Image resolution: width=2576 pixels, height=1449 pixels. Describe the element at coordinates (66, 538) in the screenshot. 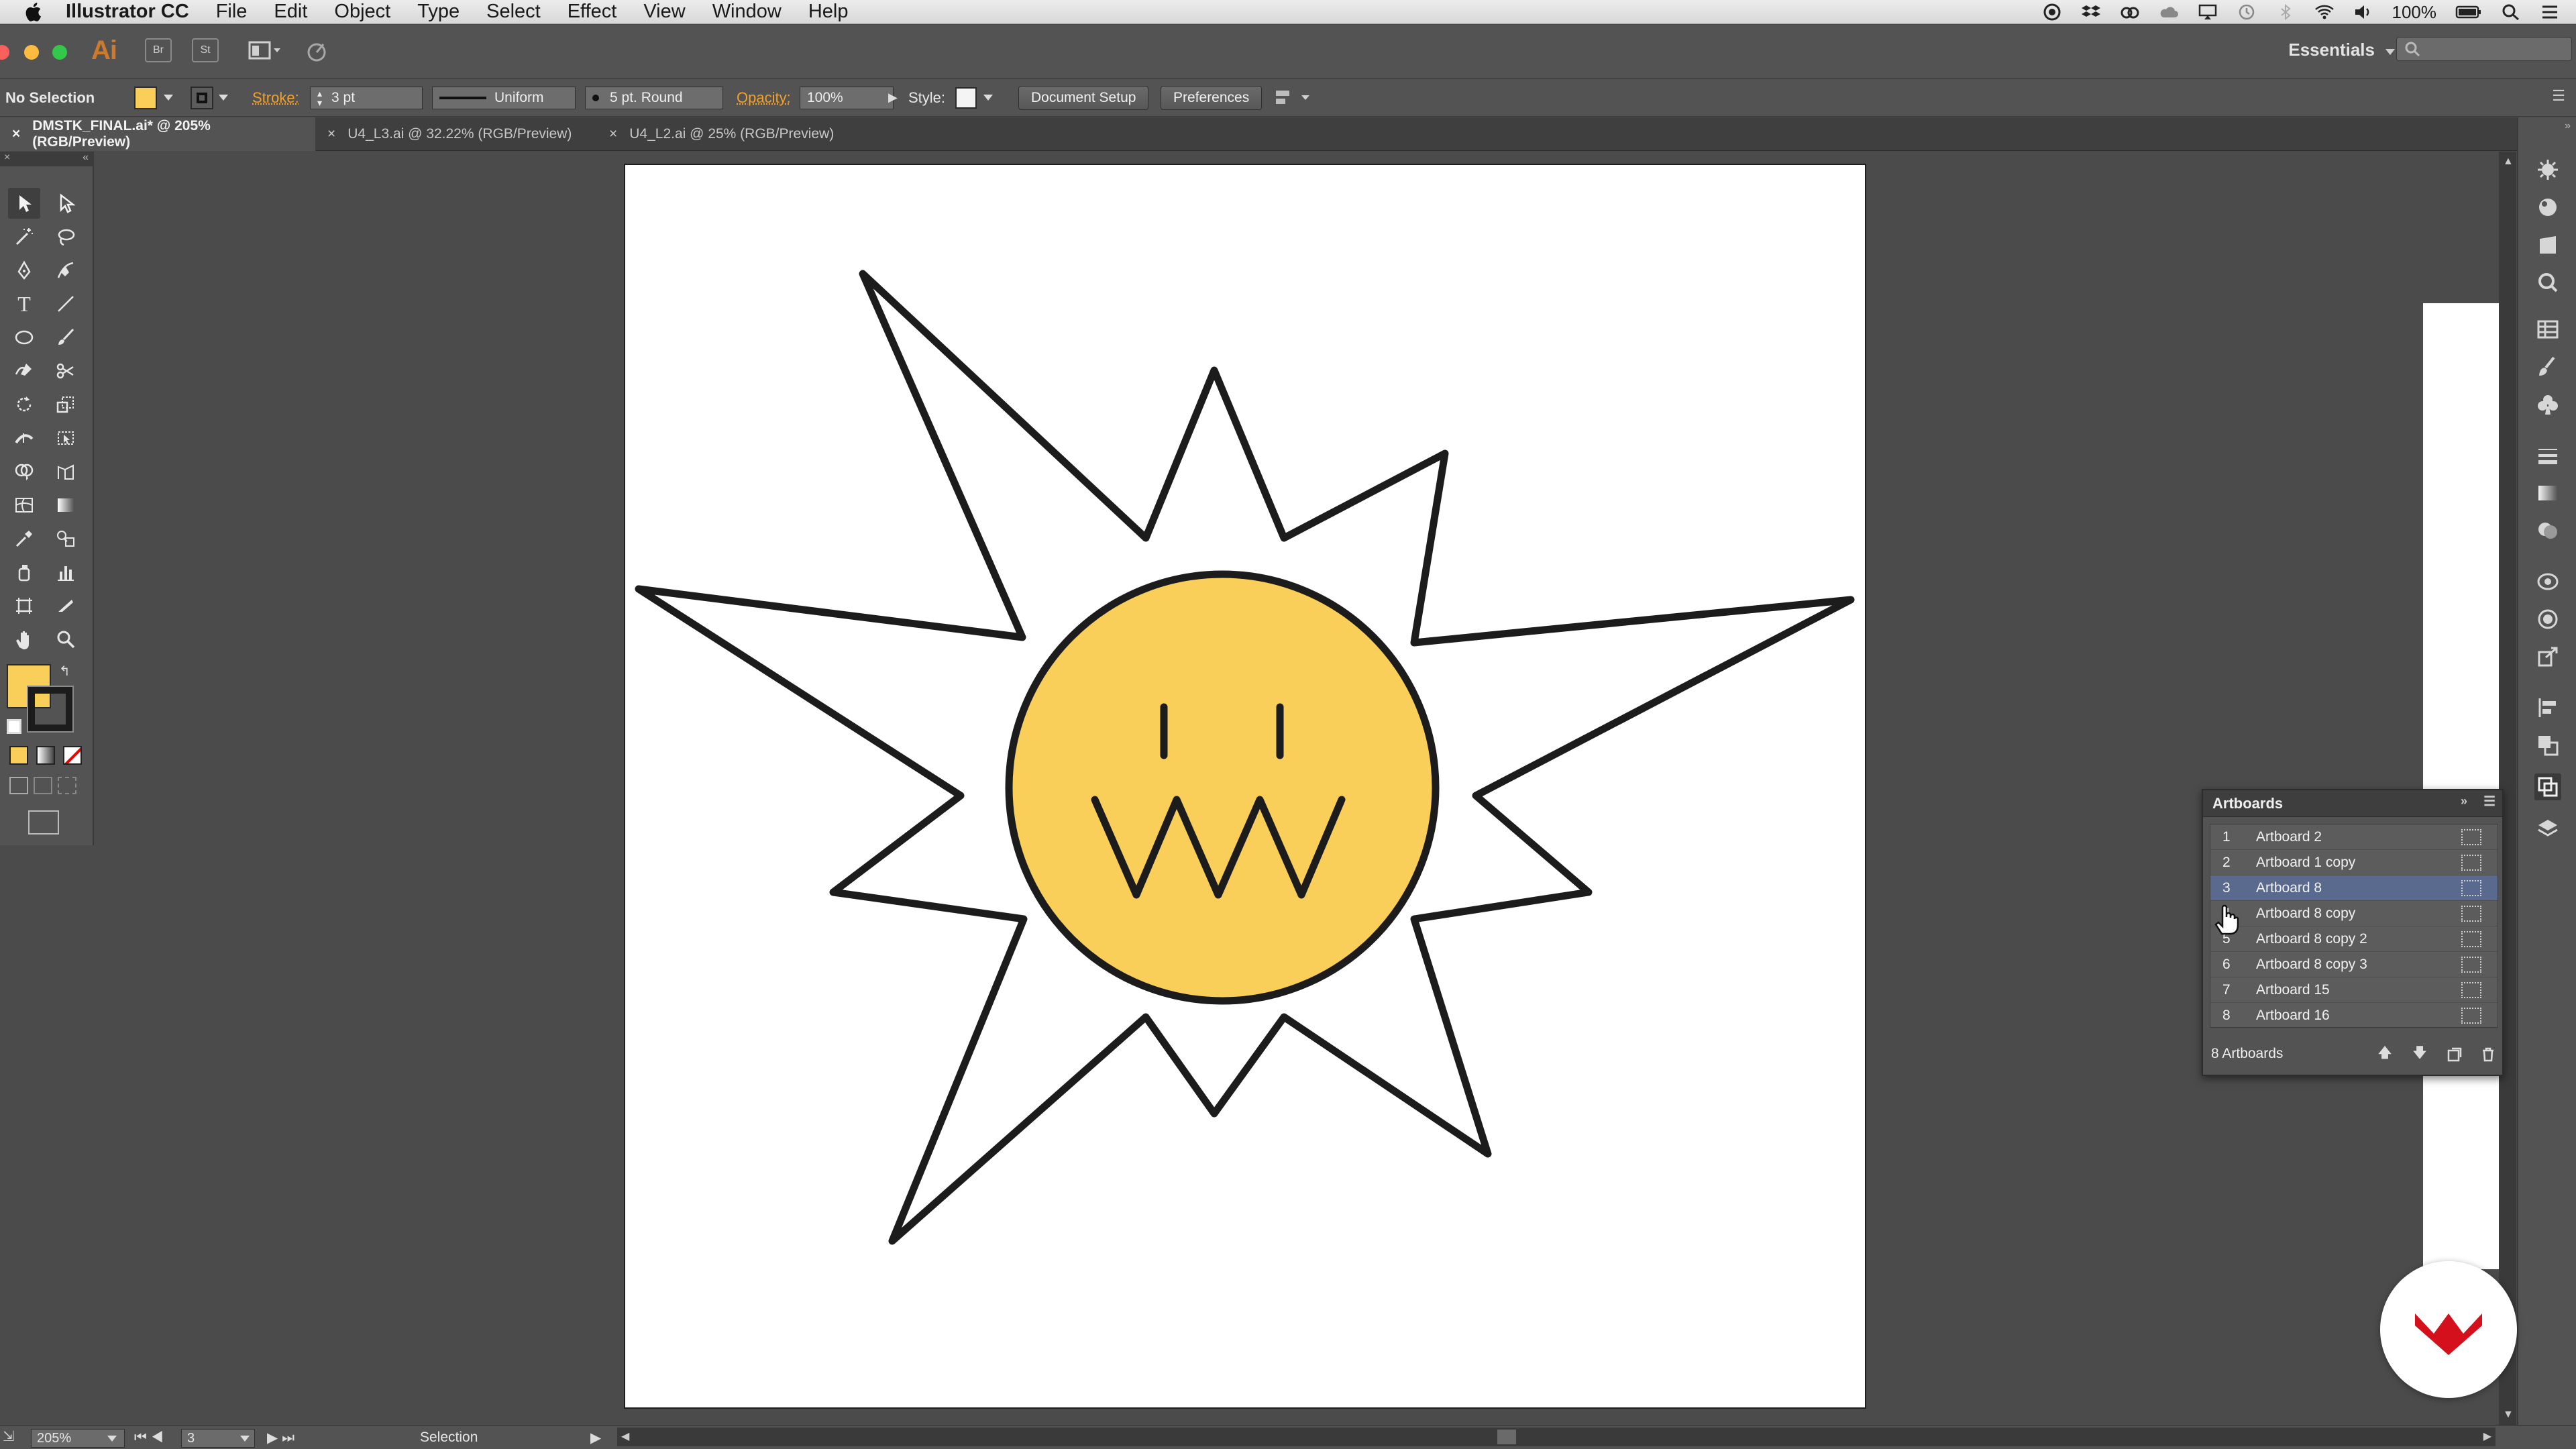

I see `blend-tool` at that location.